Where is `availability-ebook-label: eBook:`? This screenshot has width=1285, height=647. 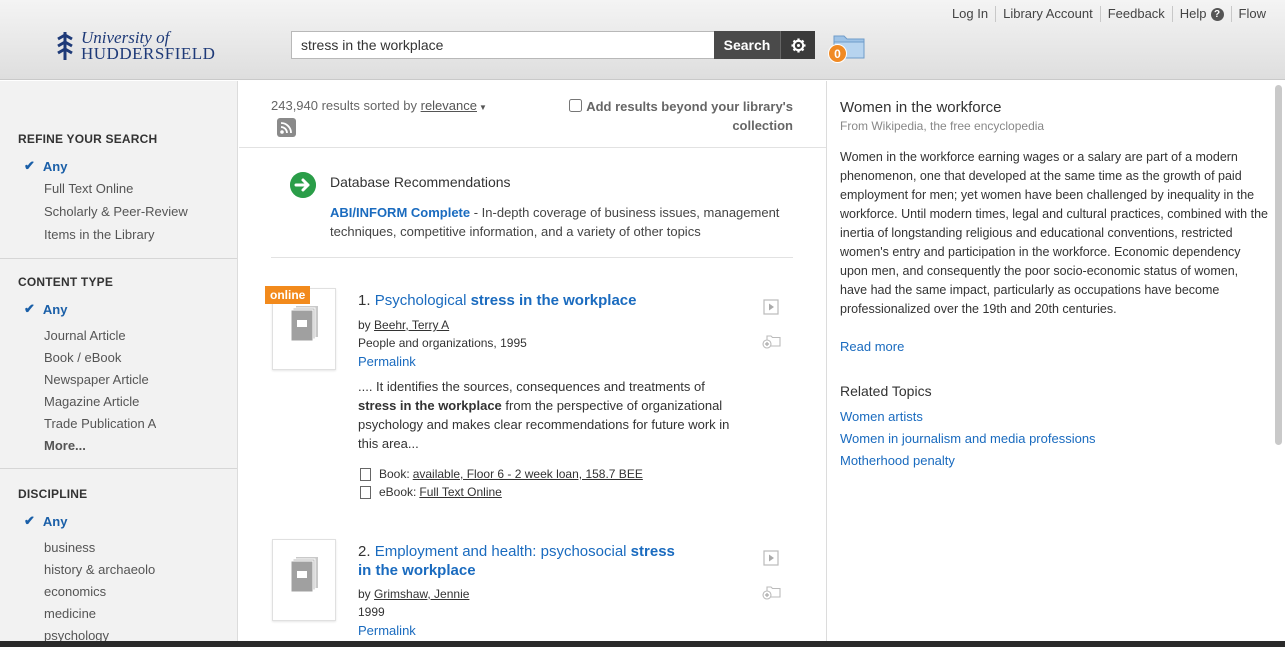 availability-ebook-label: eBook: is located at coordinates (398, 492).